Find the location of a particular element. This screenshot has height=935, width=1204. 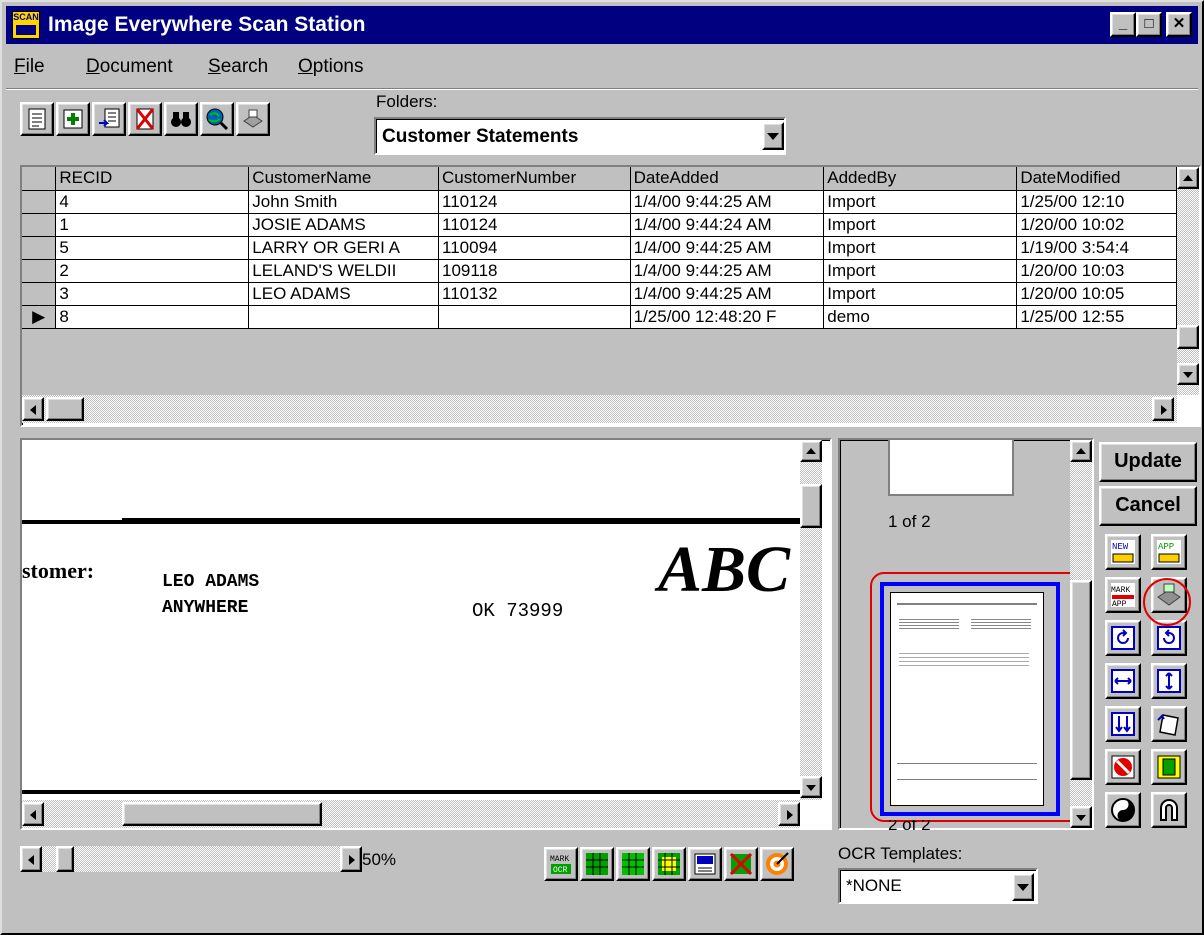

zoom-slider is located at coordinates (191, 859).